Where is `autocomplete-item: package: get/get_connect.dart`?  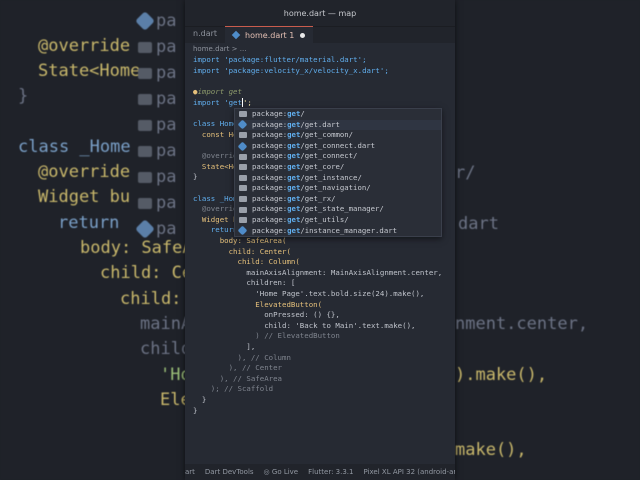 autocomplete-item: package: get/get_connect.dart is located at coordinates (338, 146).